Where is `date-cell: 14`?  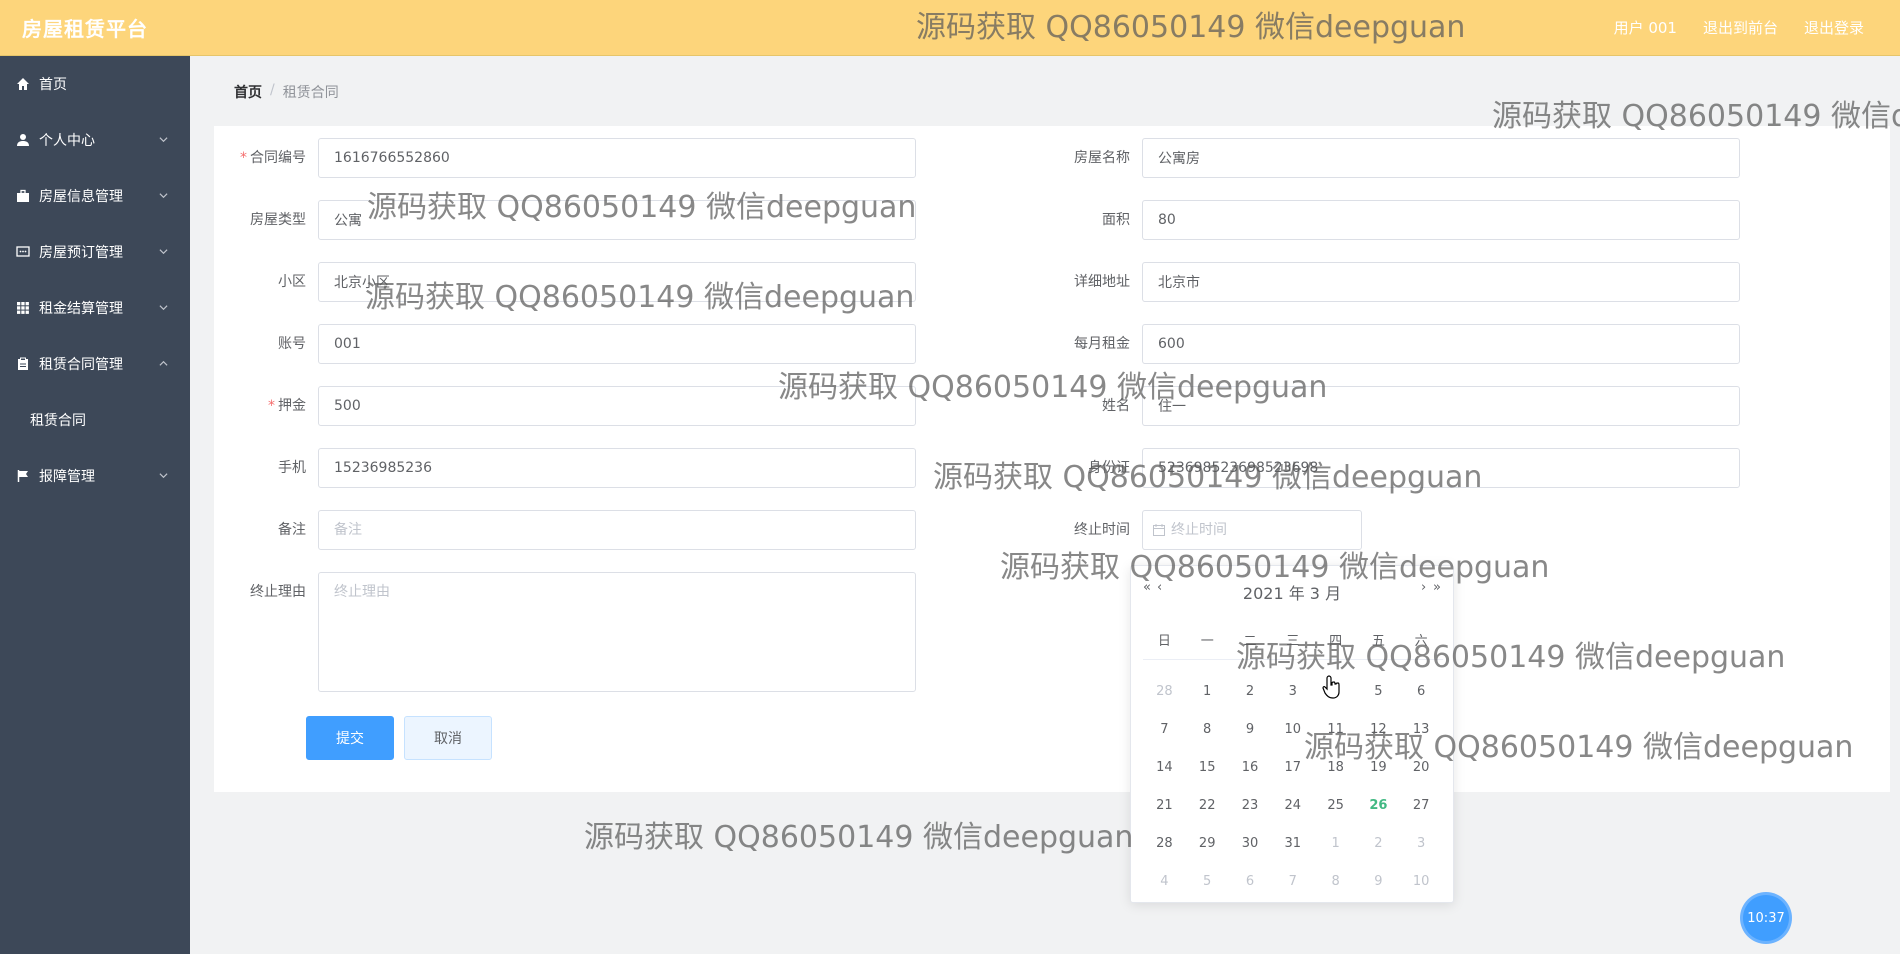
date-cell: 14 is located at coordinates (1164, 767).